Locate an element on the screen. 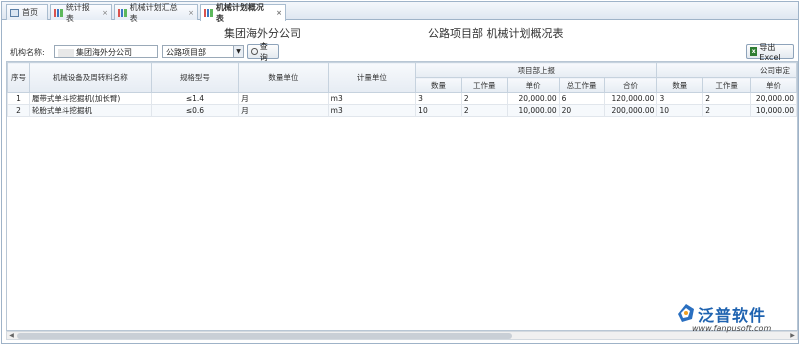 This screenshot has width=800, height=345. cell-company-unit-price: 10,000.00 is located at coordinates (773, 110).